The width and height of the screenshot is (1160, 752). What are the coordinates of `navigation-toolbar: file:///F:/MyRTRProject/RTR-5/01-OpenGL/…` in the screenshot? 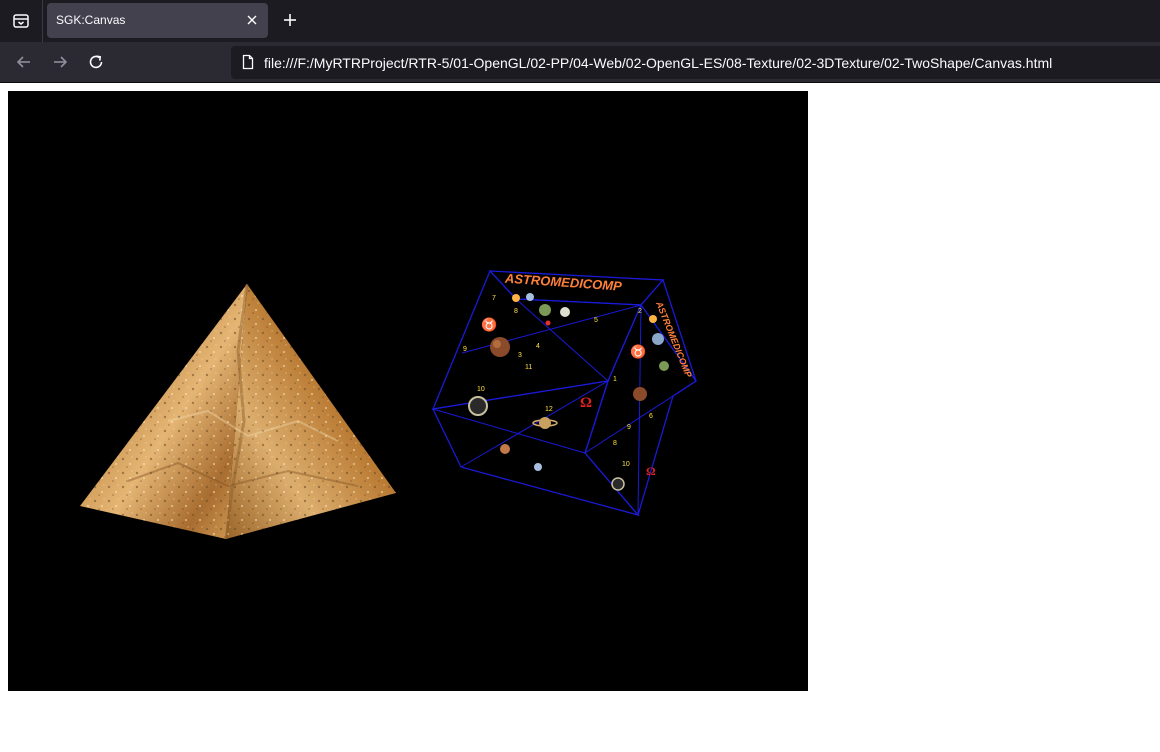 It's located at (580, 62).